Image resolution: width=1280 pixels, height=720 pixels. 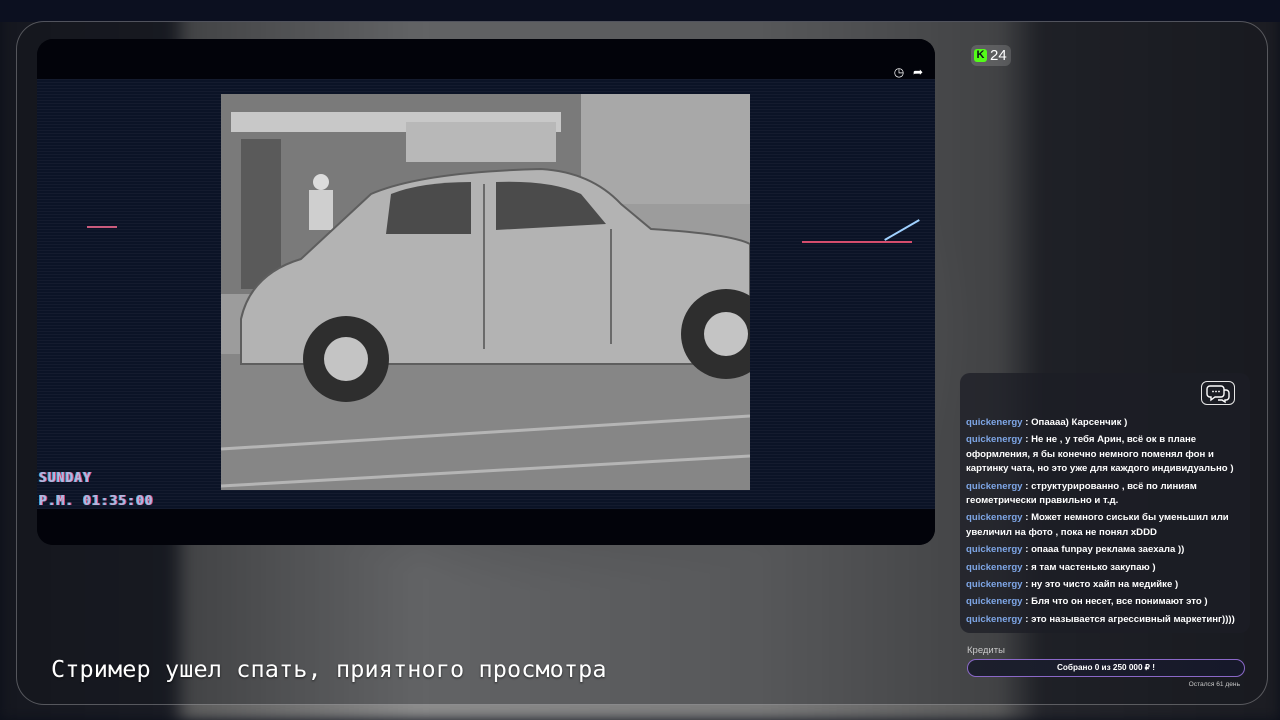 What do you see at coordinates (1093, 567) in the screenshot?
I see `chat-text: я там частенько закупаю )` at bounding box center [1093, 567].